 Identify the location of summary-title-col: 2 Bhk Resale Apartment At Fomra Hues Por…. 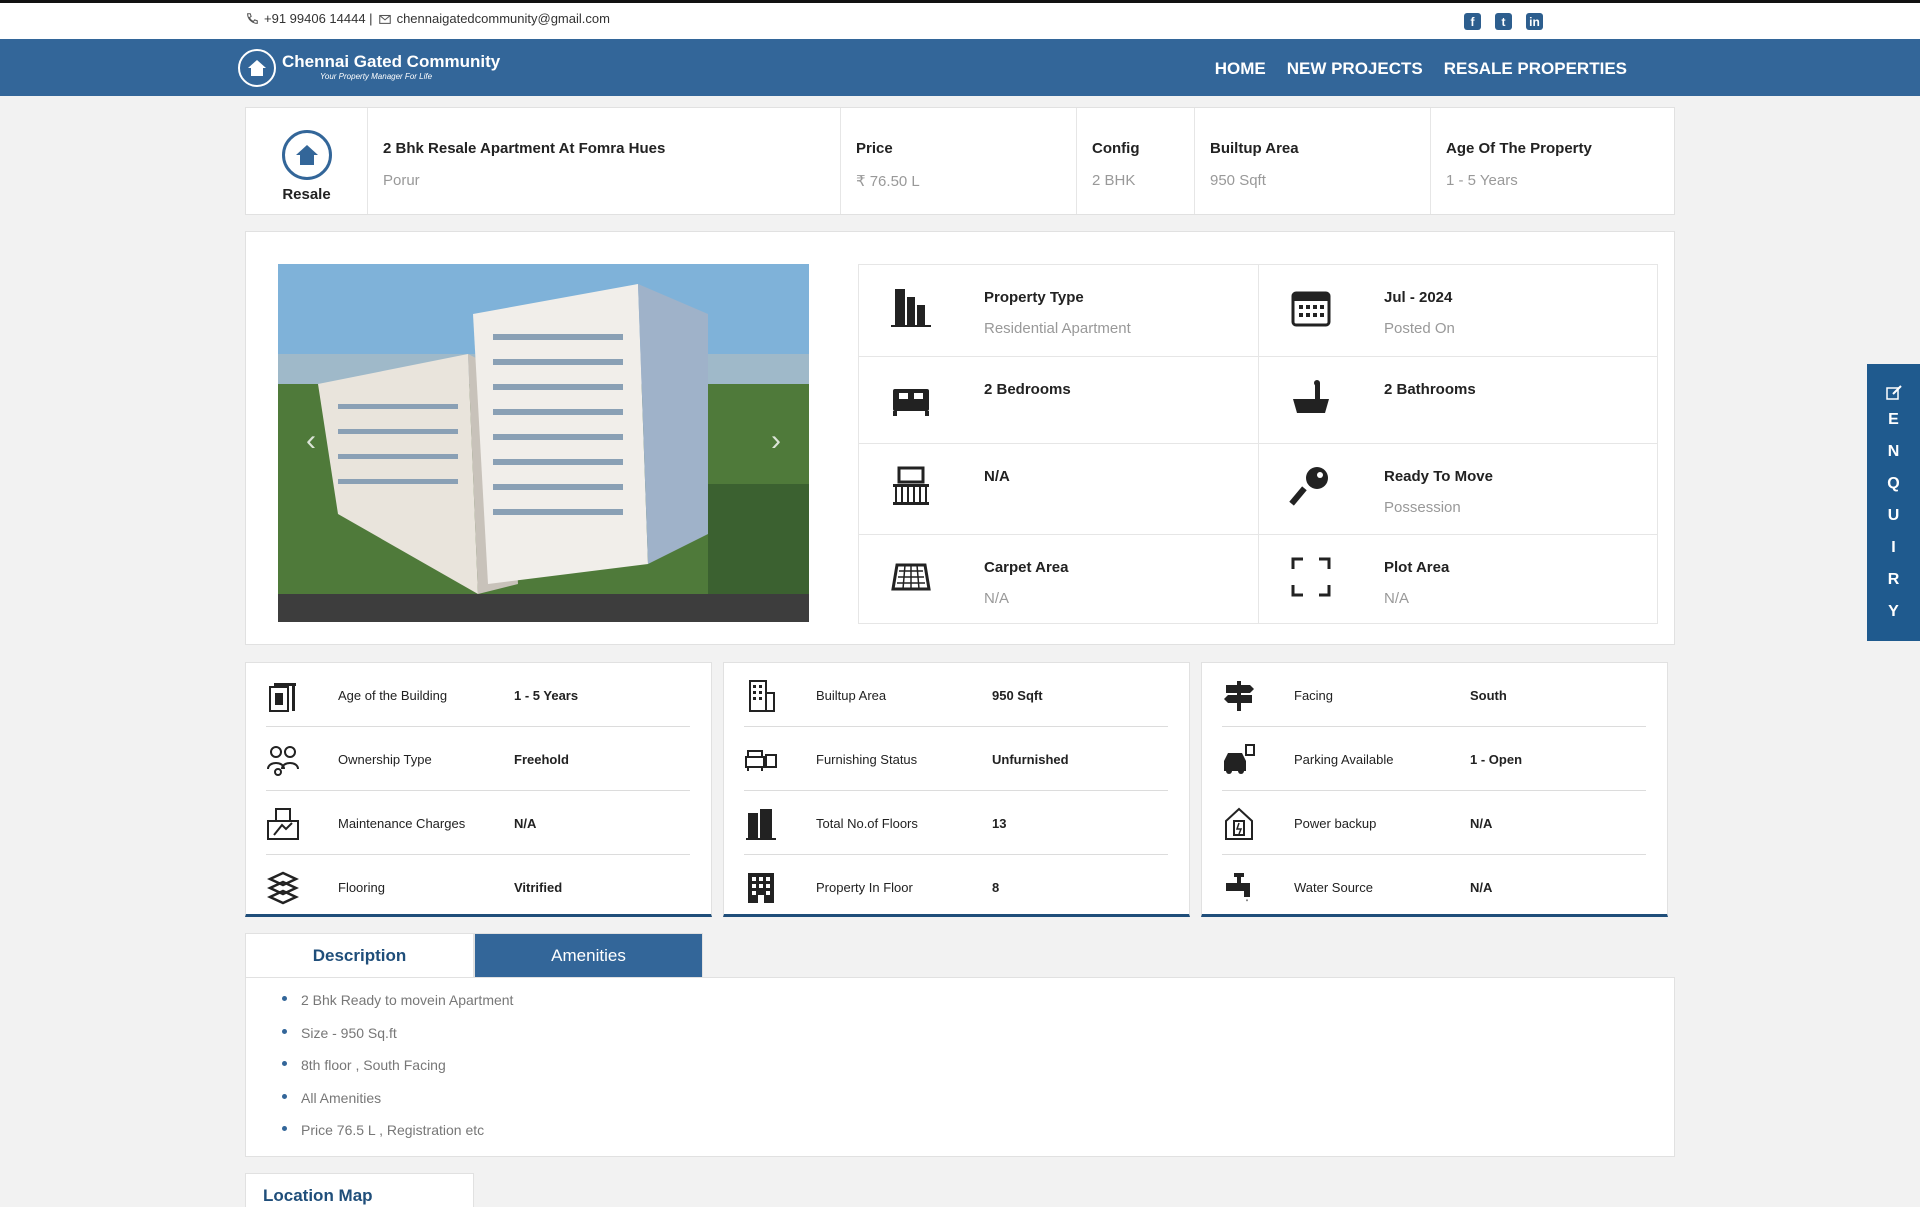
(604, 161).